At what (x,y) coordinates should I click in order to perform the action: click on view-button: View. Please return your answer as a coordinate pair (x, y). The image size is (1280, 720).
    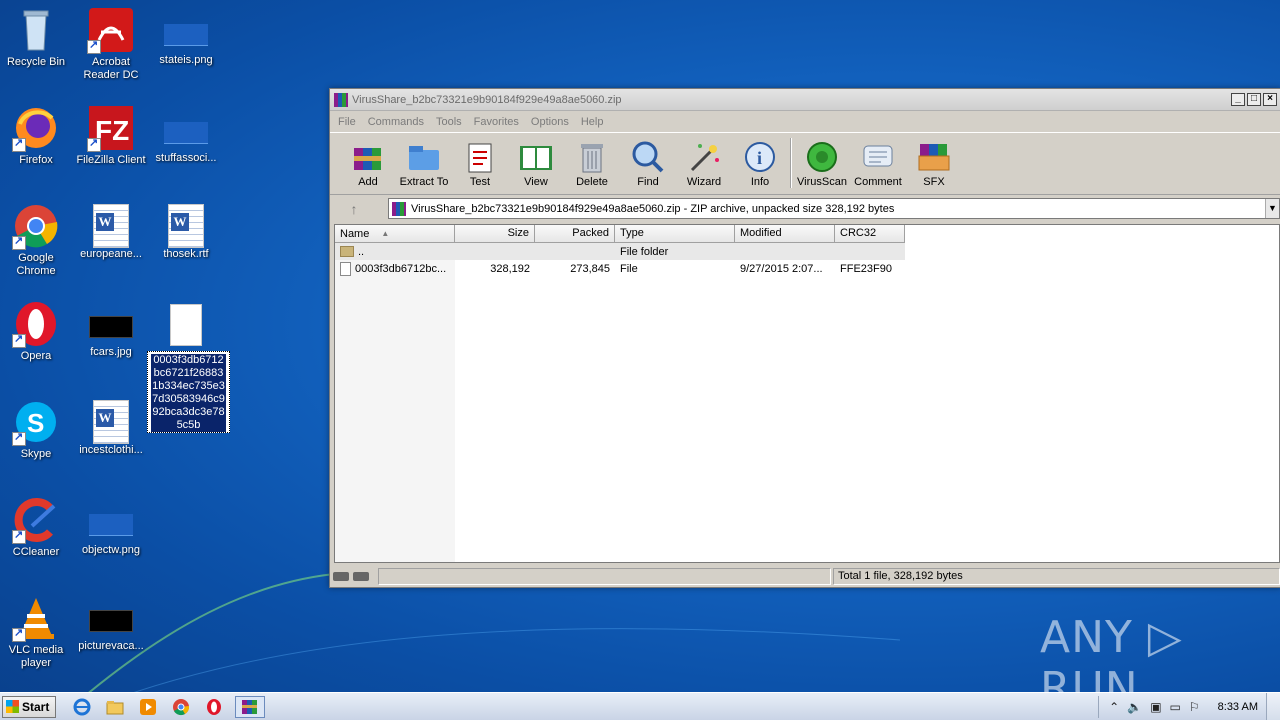
    Looking at the image, I should click on (536, 167).